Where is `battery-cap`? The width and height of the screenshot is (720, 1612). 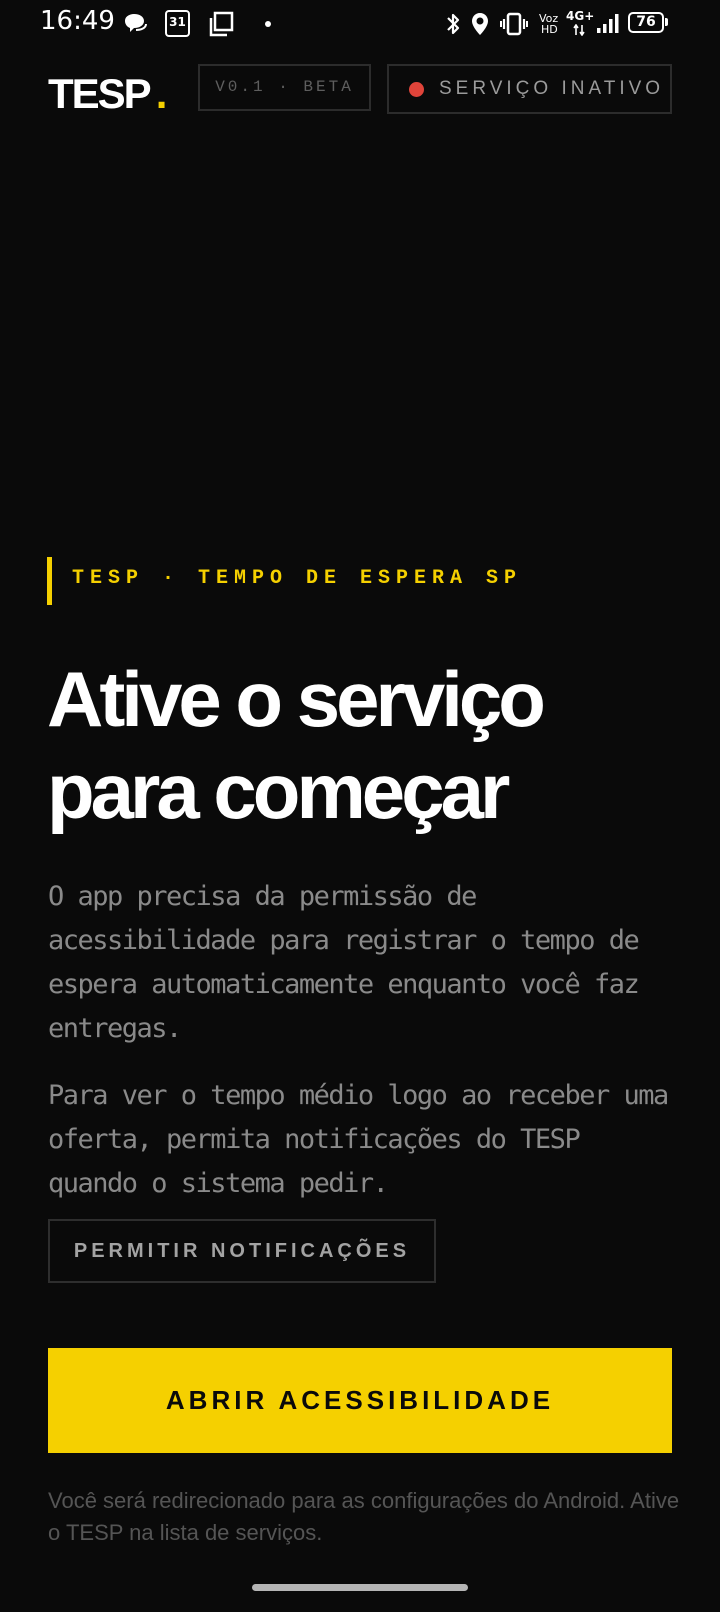
battery-cap is located at coordinates (666, 22).